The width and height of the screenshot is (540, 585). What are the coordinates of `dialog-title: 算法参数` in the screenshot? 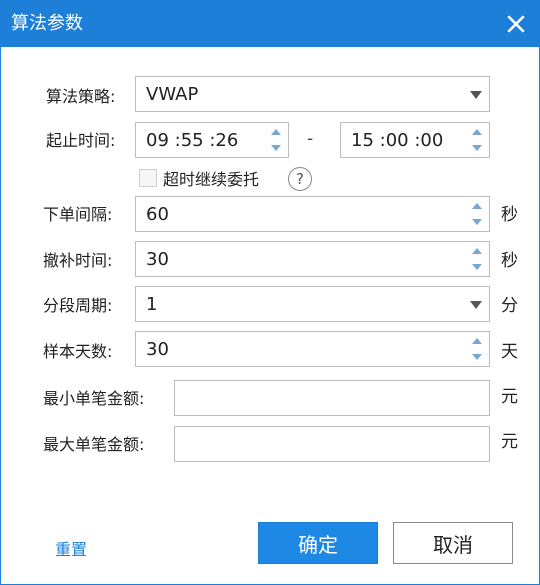 It's located at (47, 23).